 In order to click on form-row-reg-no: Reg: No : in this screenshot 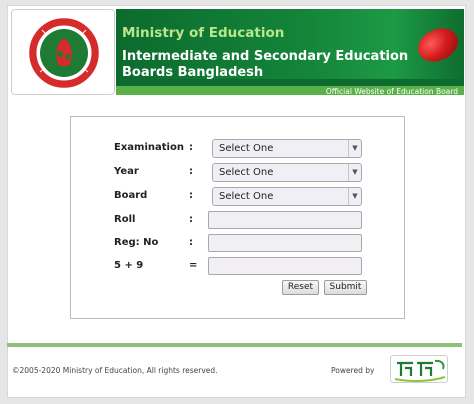, I will do `click(238, 244)`.